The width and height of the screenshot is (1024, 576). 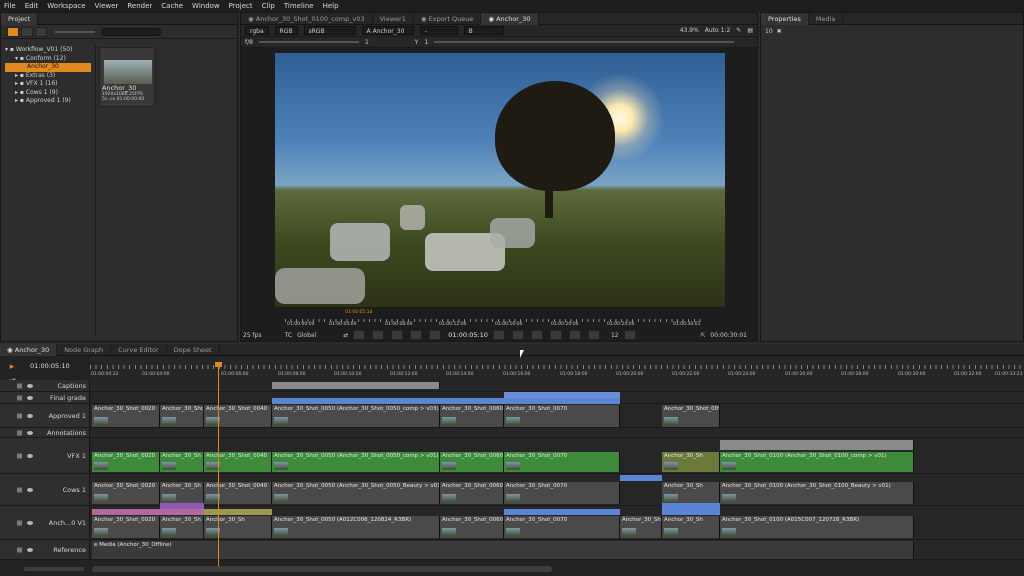 What do you see at coordinates (308, 42) in the screenshot?
I see `gain-slider` at bounding box center [308, 42].